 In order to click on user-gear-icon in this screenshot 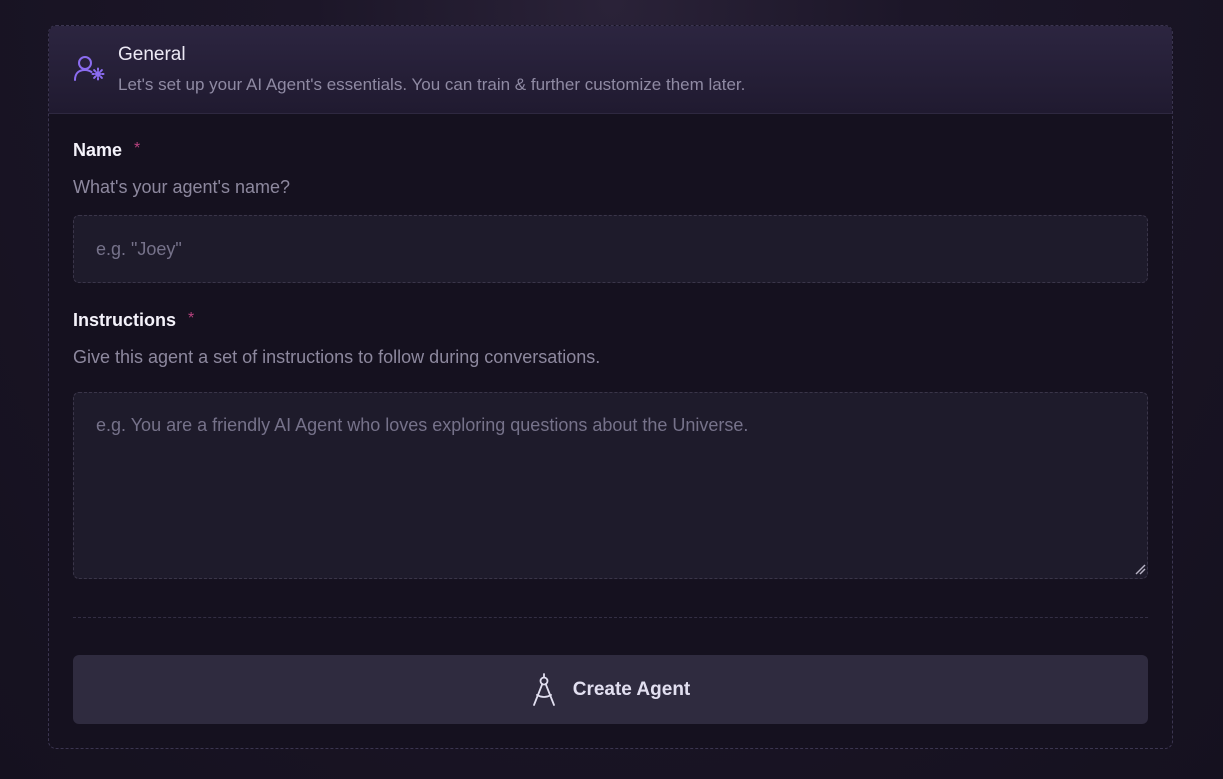, I will do `click(89, 68)`.